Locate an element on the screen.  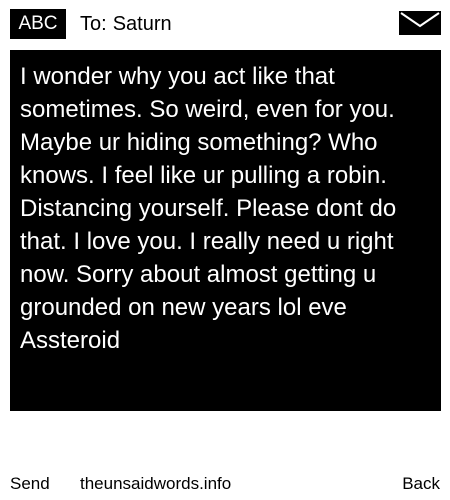
site-link: theunsaidwords.info is located at coordinates (155, 484).